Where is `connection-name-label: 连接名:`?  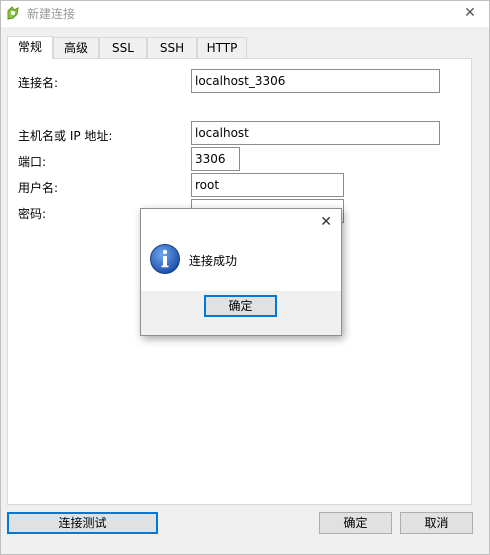
connection-name-label: 连接名: is located at coordinates (38, 83).